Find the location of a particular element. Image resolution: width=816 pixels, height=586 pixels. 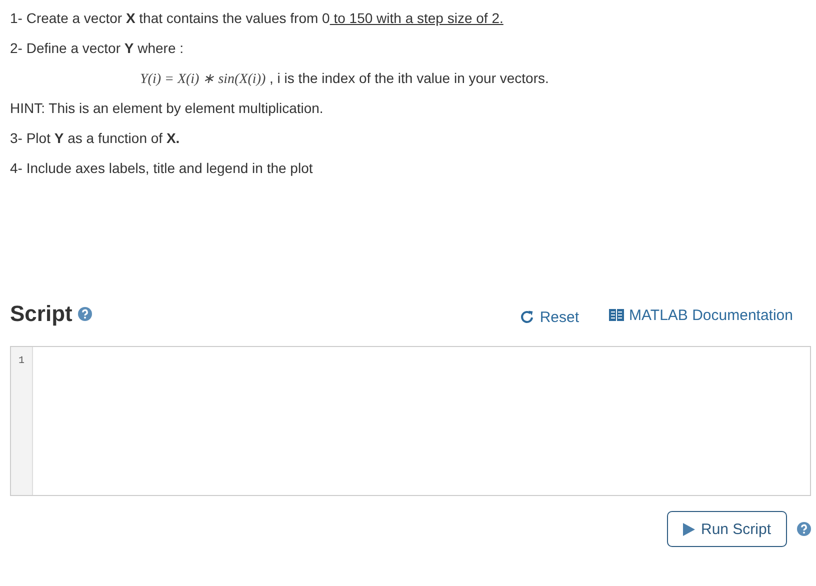

instruction-text: 3- Plot Y as a function of X. is located at coordinates (95, 138).